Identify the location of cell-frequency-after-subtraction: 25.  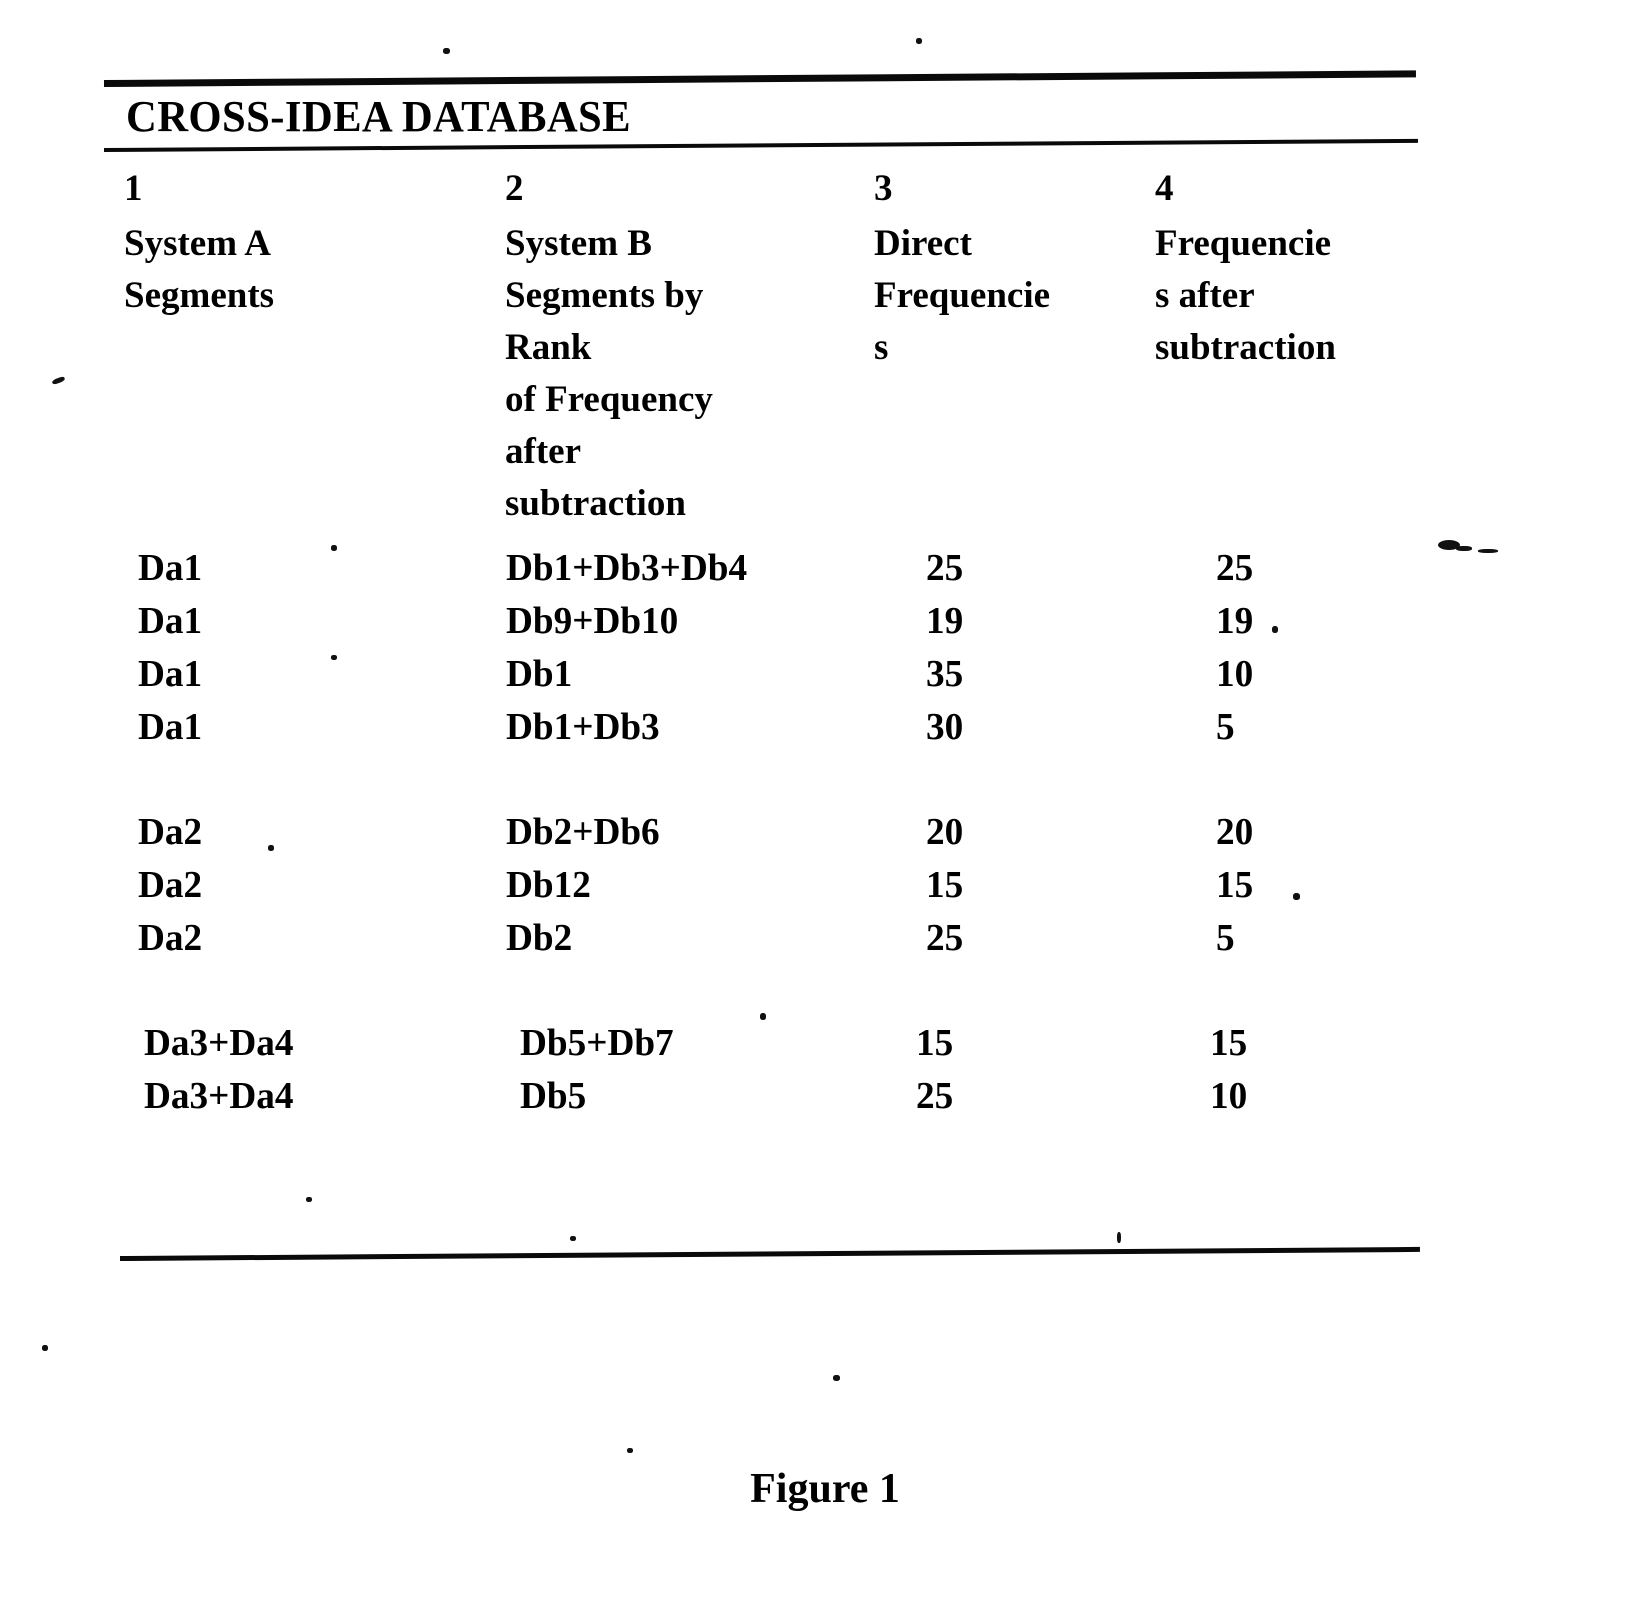
(1235, 568).